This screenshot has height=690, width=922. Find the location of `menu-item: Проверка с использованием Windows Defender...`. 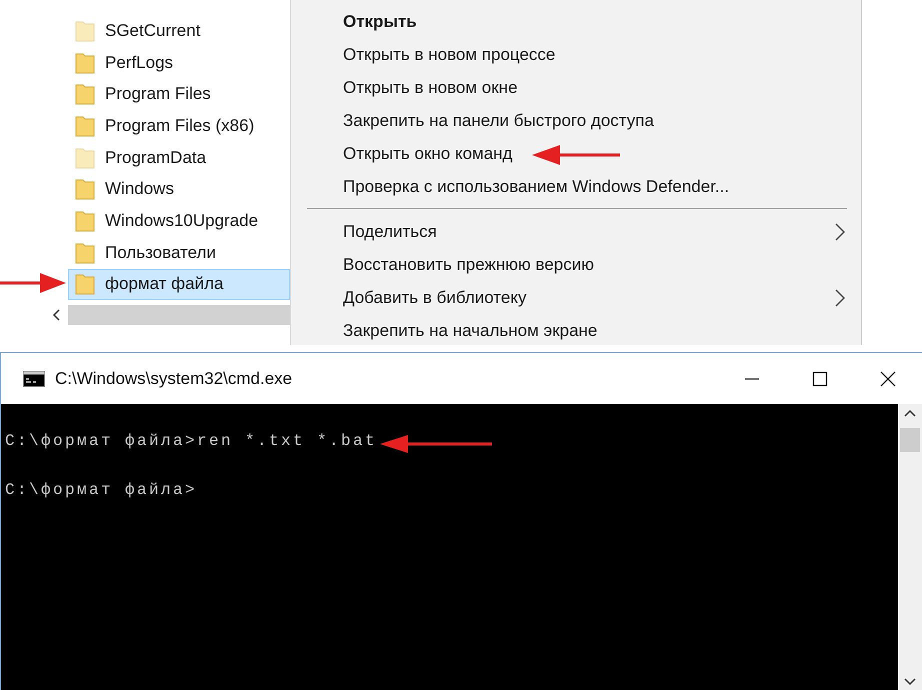

menu-item: Проверка с использованием Windows Defender... is located at coordinates (577, 186).